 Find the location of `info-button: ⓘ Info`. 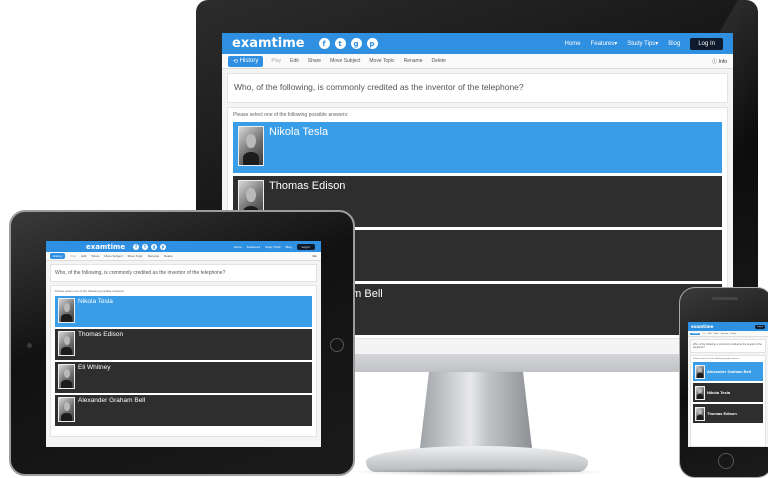

info-button: ⓘ Info is located at coordinates (719, 61).